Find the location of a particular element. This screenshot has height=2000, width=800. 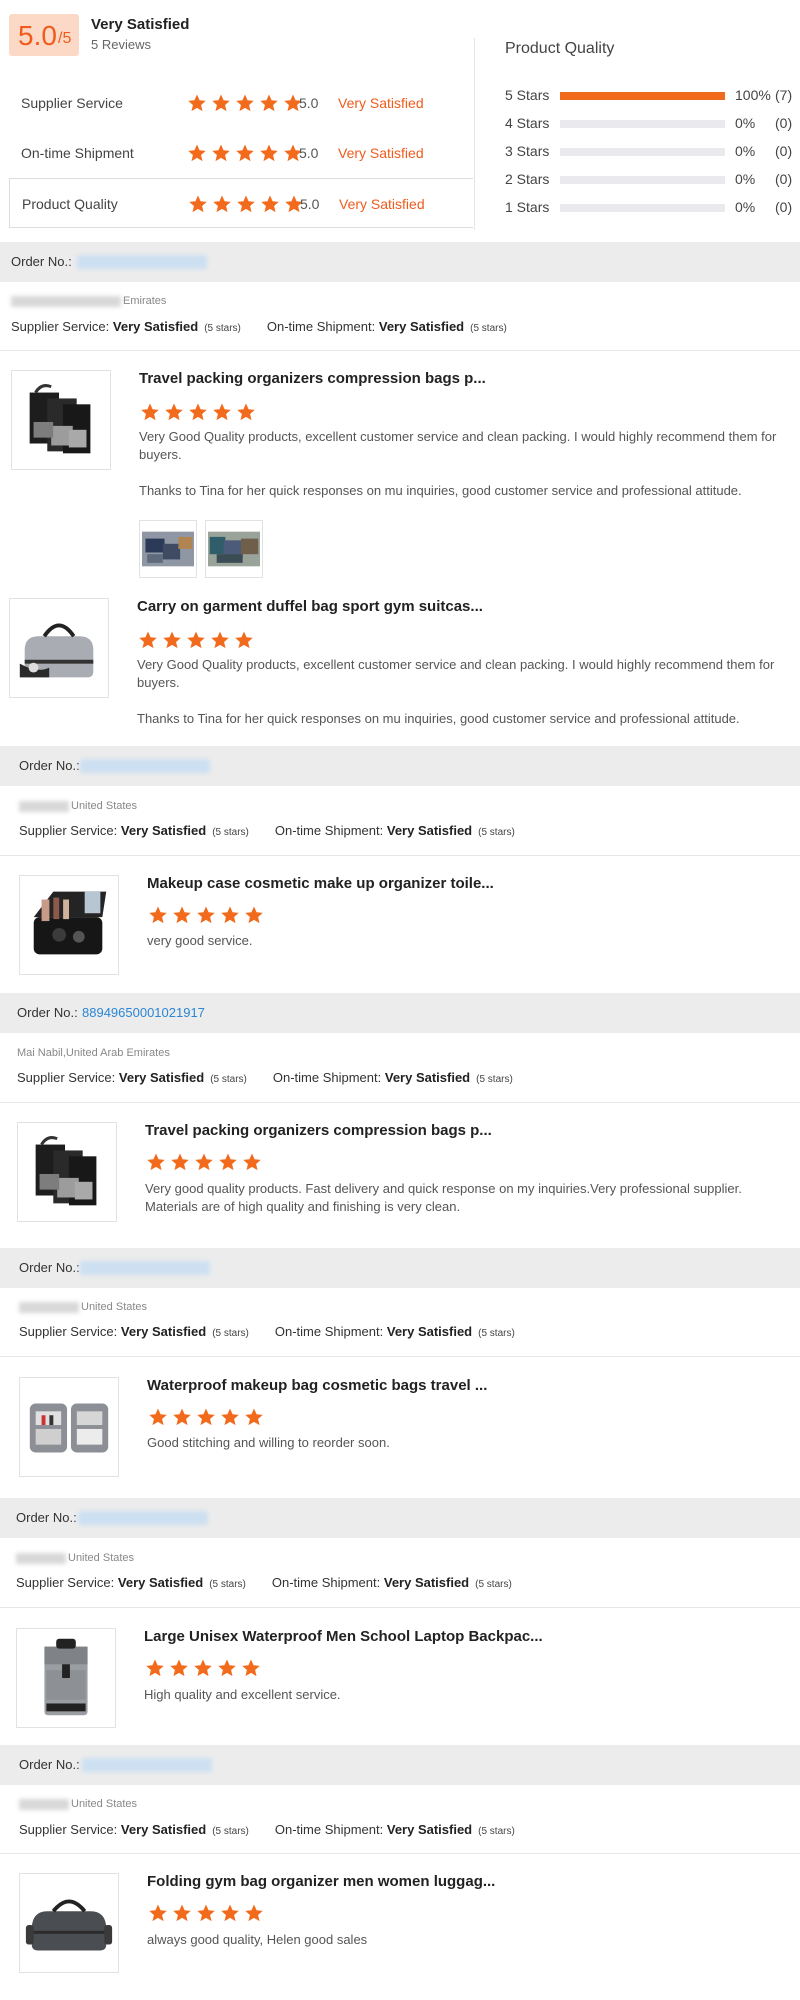

metric-ontime-shipment: On-time Shipment 5.0 Very Satisfied is located at coordinates (241, 153).